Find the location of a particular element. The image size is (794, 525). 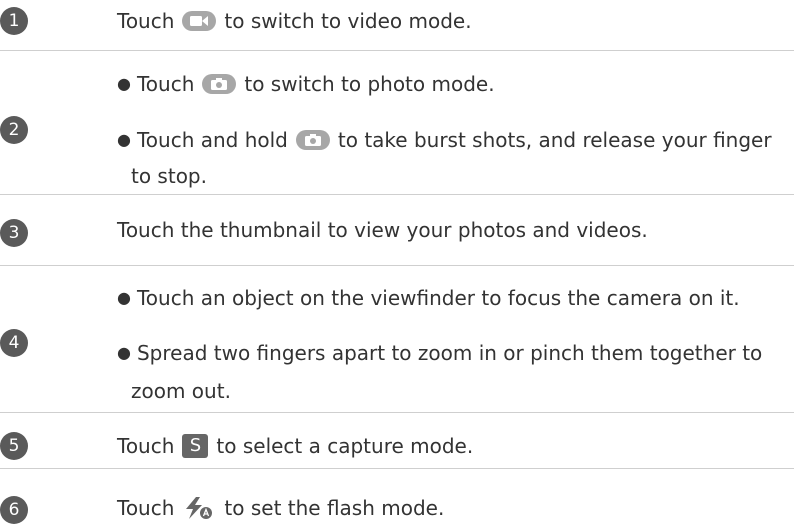

number-badge-5: 5 is located at coordinates (14, 446).